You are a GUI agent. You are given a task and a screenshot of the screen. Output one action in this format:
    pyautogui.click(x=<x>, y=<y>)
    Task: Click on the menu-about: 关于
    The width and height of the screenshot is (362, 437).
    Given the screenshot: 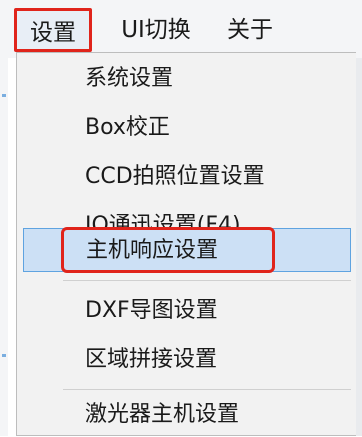 What is the action you would take?
    pyautogui.click(x=250, y=30)
    